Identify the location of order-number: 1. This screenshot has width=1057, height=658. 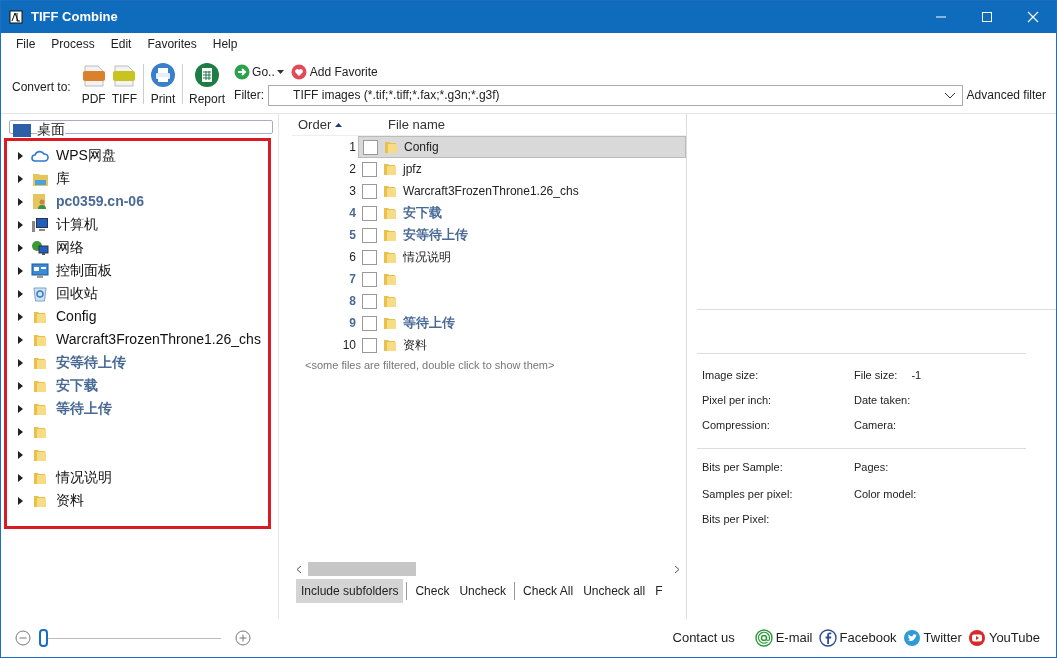
(352, 147).